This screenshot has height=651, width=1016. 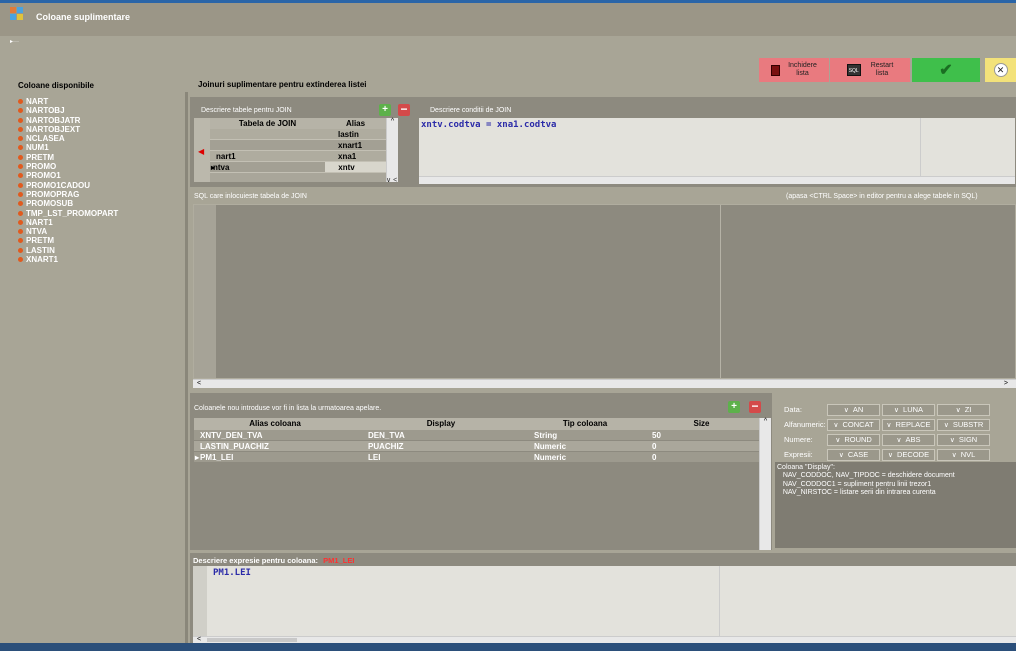 I want to click on cancel-button: ✕, so click(x=1000, y=70).